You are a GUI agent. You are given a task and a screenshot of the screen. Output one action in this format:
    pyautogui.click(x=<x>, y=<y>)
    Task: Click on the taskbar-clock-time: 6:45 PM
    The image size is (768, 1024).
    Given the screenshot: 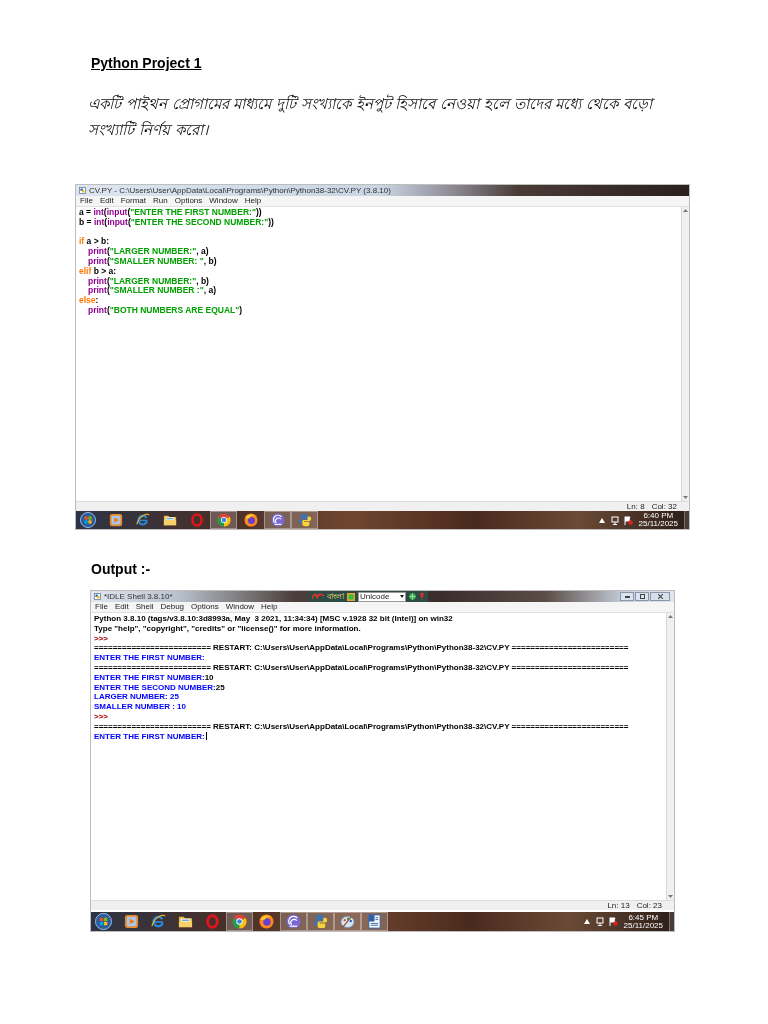 What is the action you would take?
    pyautogui.click(x=643, y=917)
    